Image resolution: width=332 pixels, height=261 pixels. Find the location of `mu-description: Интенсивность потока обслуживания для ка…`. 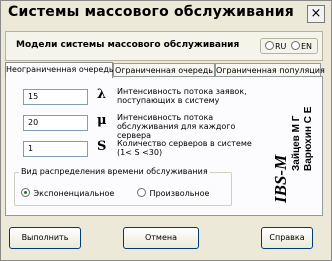

mu-description: Интенсивность потока обслуживания для ка… is located at coordinates (176, 126).